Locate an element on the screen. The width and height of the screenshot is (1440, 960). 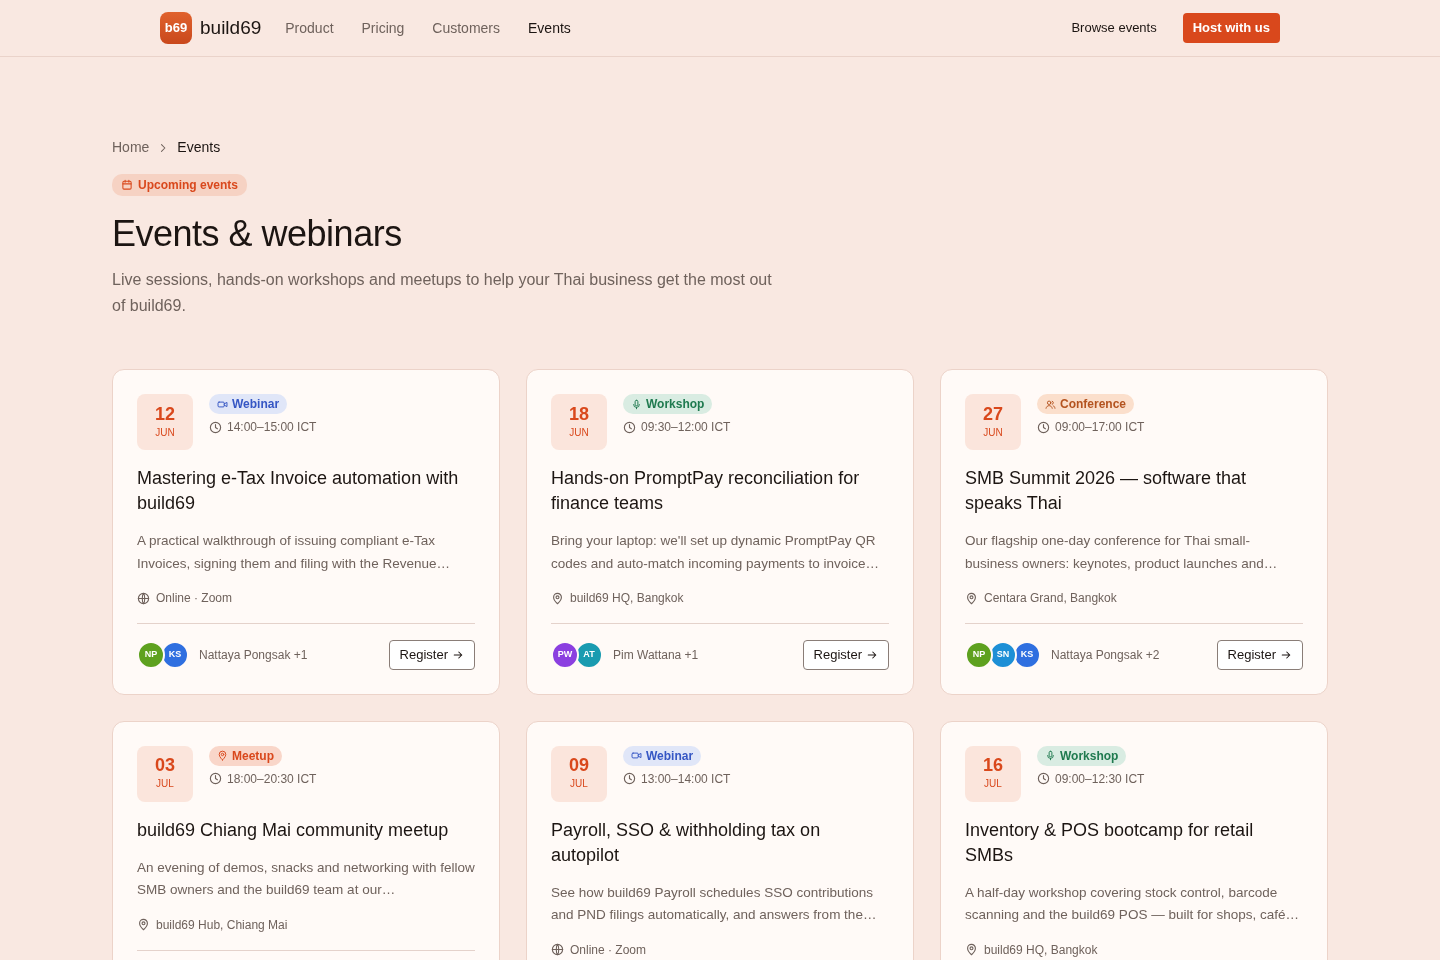
nav-link: Product is located at coordinates (309, 28).